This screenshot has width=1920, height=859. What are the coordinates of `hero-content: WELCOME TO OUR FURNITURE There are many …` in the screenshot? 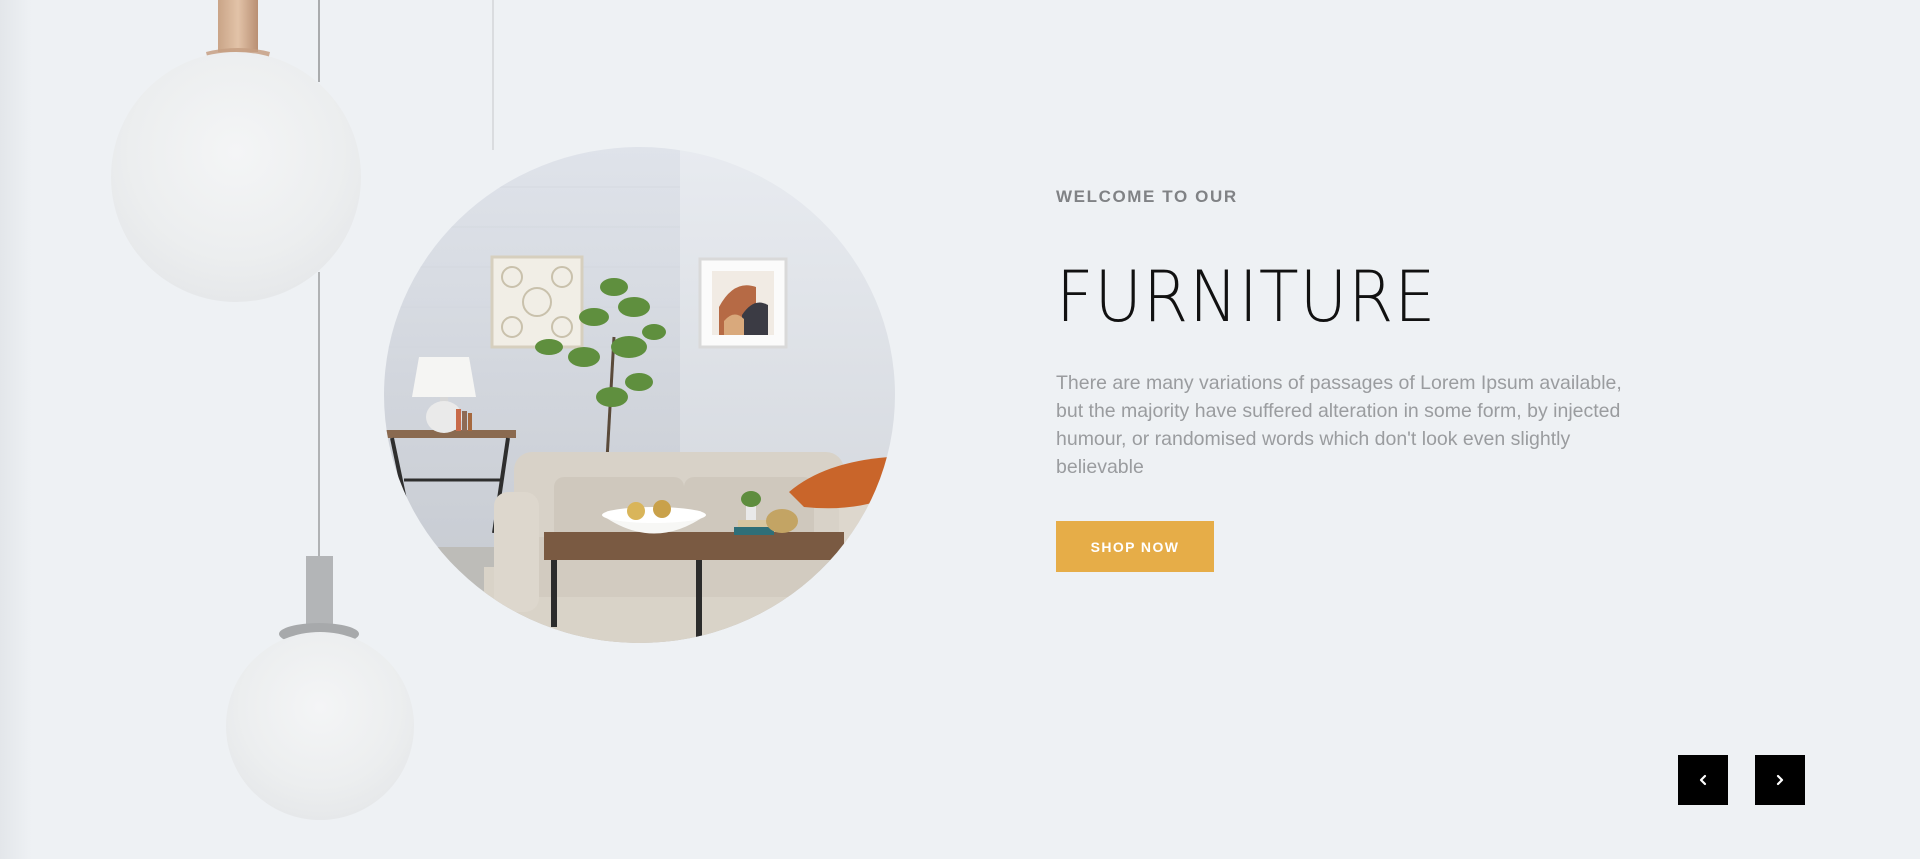 It's located at (1356, 333).